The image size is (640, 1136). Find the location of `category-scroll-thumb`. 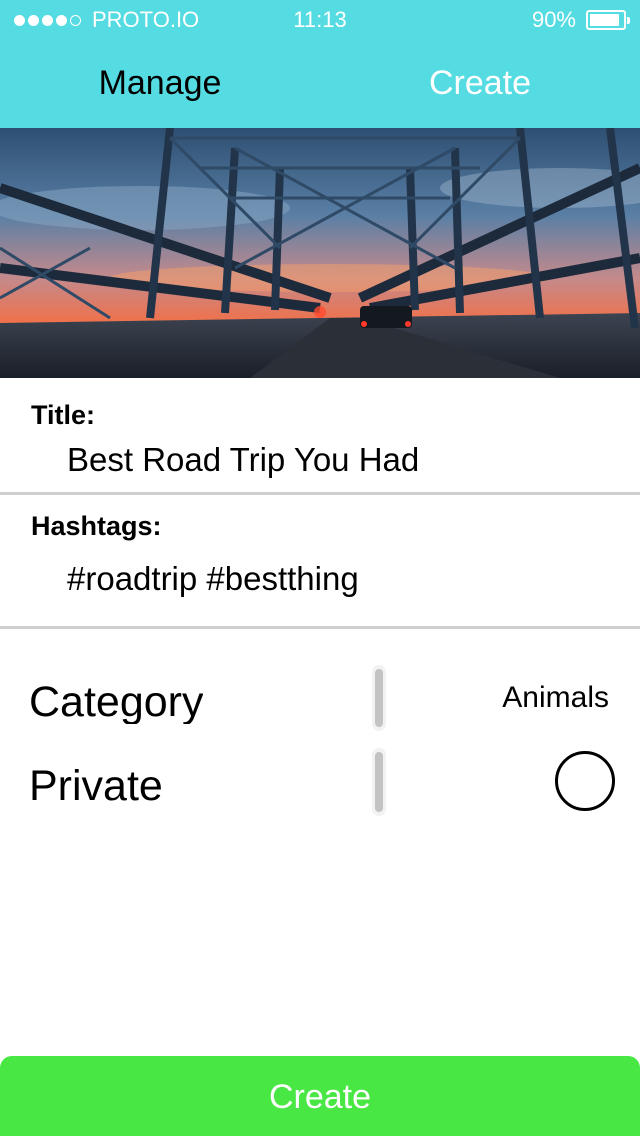

category-scroll-thumb is located at coordinates (379, 698).